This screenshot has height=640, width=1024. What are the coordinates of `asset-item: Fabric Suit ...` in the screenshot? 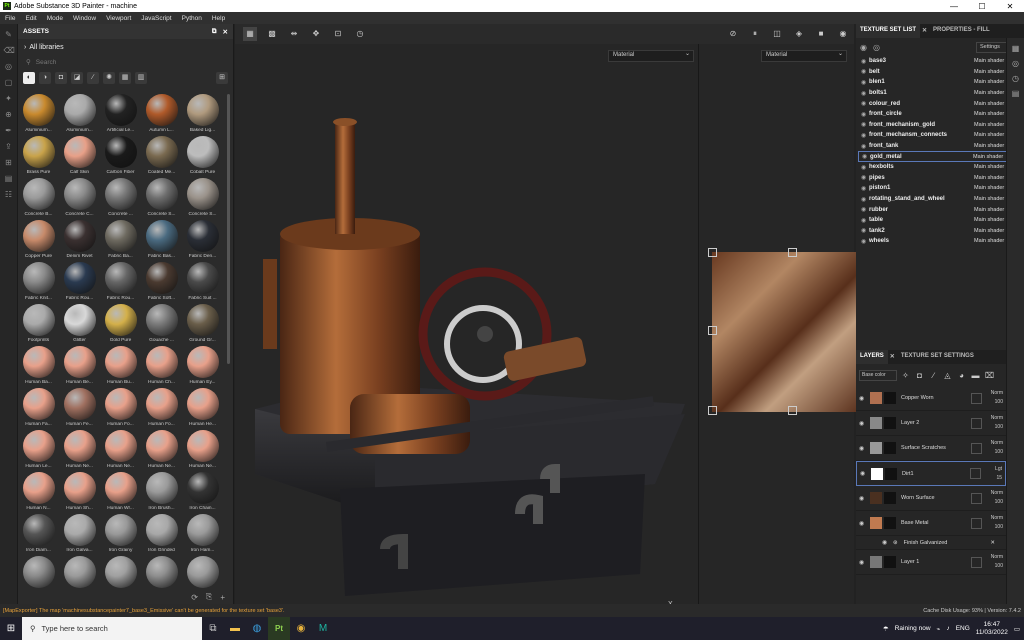 It's located at (202, 283).